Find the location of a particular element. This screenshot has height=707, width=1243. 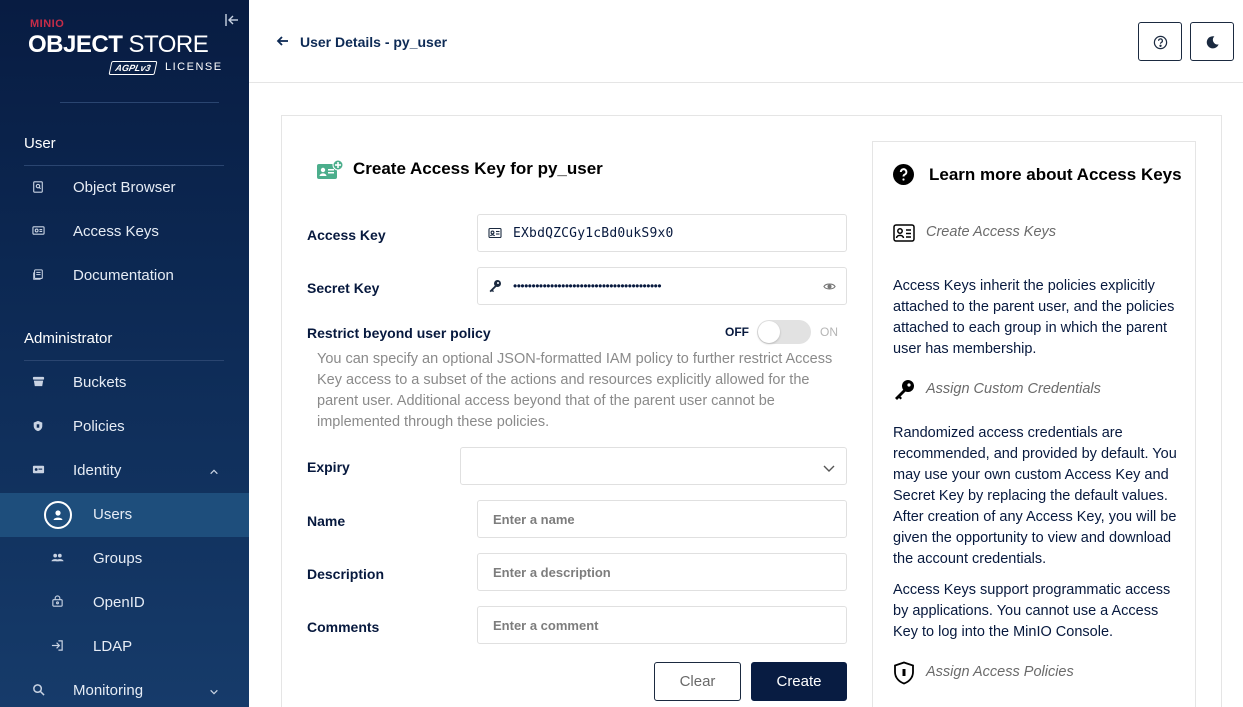

restrict-policy-toggle is located at coordinates (784, 332).